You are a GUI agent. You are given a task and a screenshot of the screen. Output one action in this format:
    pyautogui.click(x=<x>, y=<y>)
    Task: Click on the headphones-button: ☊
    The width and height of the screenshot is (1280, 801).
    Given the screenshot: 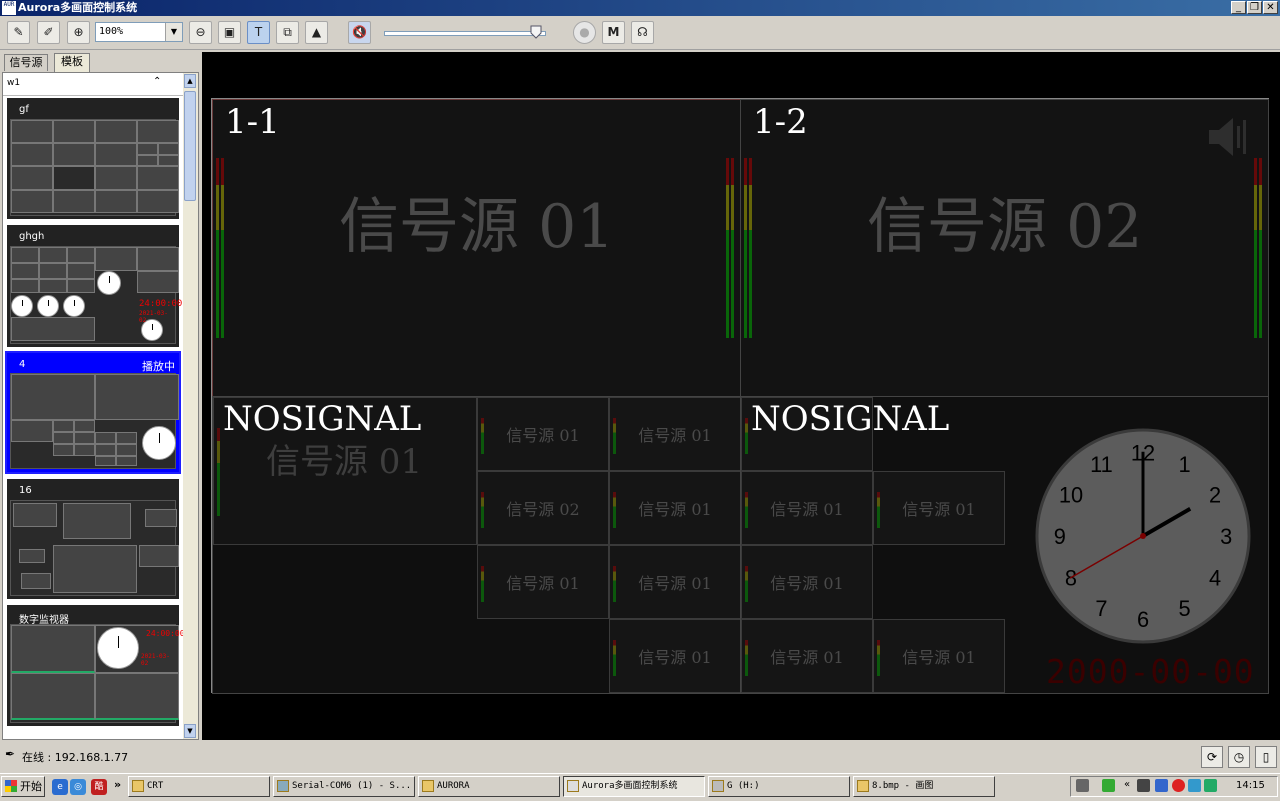 What is the action you would take?
    pyautogui.click(x=642, y=32)
    